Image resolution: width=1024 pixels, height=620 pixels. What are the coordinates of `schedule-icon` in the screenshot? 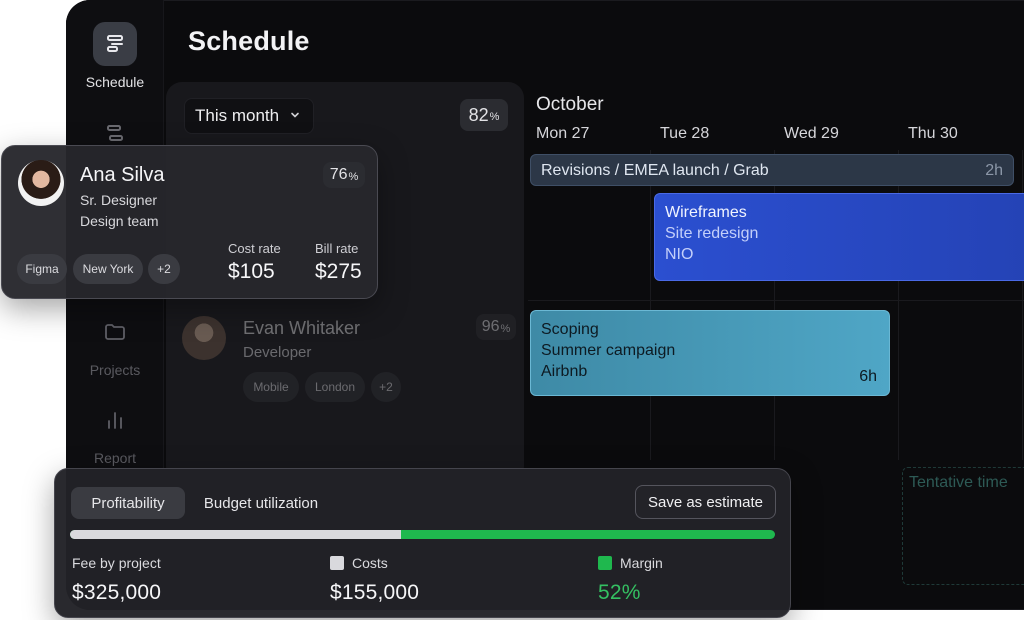 It's located at (115, 44).